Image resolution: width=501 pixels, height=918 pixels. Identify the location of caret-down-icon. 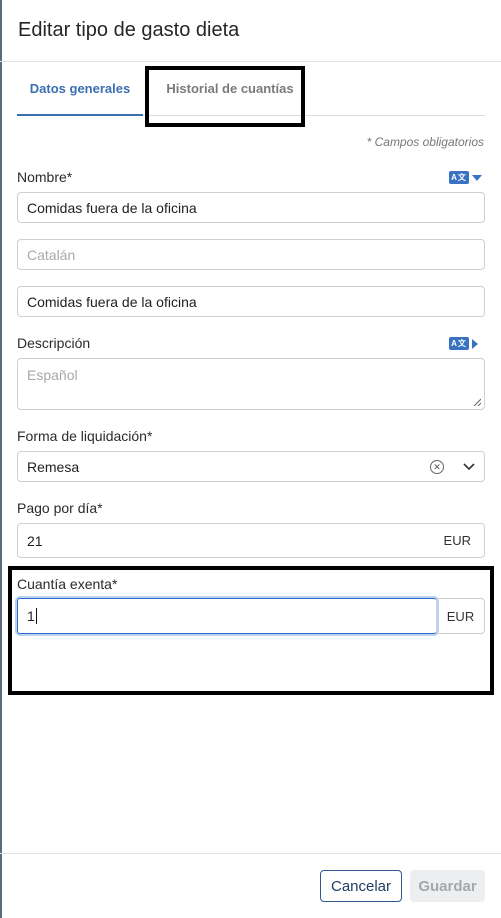
(477, 177).